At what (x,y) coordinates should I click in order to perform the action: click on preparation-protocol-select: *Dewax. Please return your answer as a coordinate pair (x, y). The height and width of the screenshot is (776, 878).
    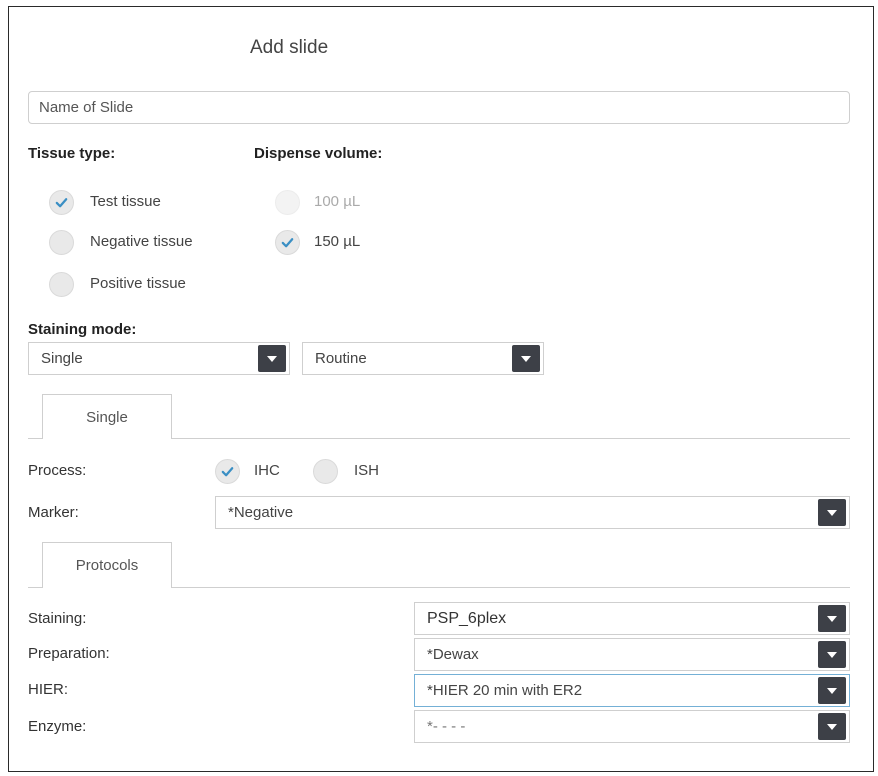
    Looking at the image, I should click on (632, 654).